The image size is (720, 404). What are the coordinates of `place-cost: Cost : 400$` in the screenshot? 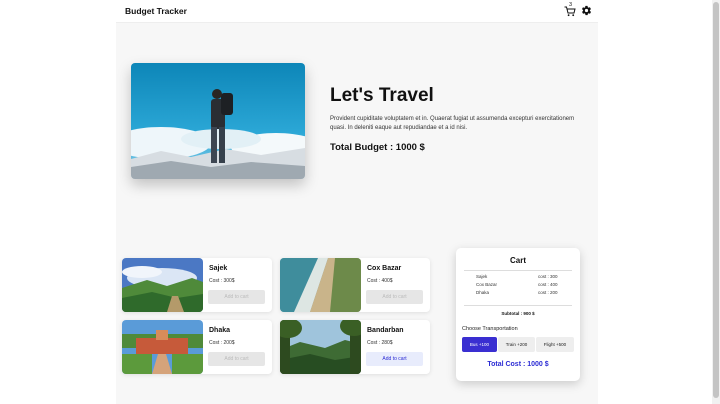 It's located at (380, 281).